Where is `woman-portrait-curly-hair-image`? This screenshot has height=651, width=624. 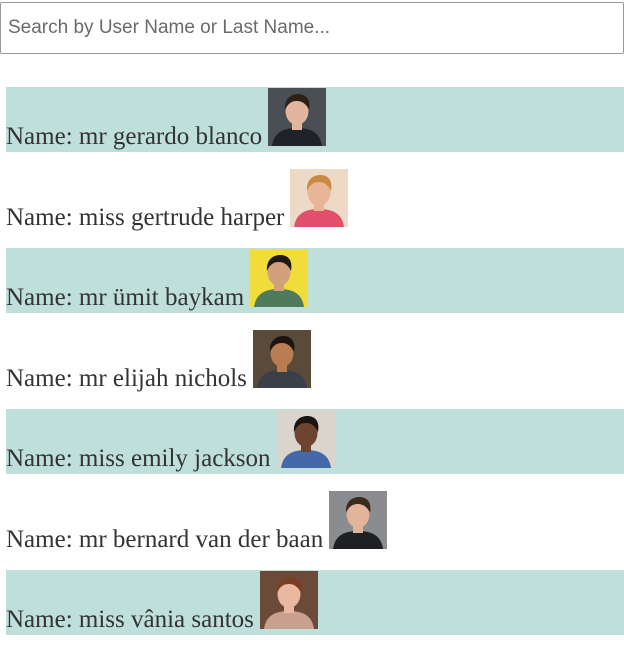 woman-portrait-curly-hair-image is located at coordinates (305, 439).